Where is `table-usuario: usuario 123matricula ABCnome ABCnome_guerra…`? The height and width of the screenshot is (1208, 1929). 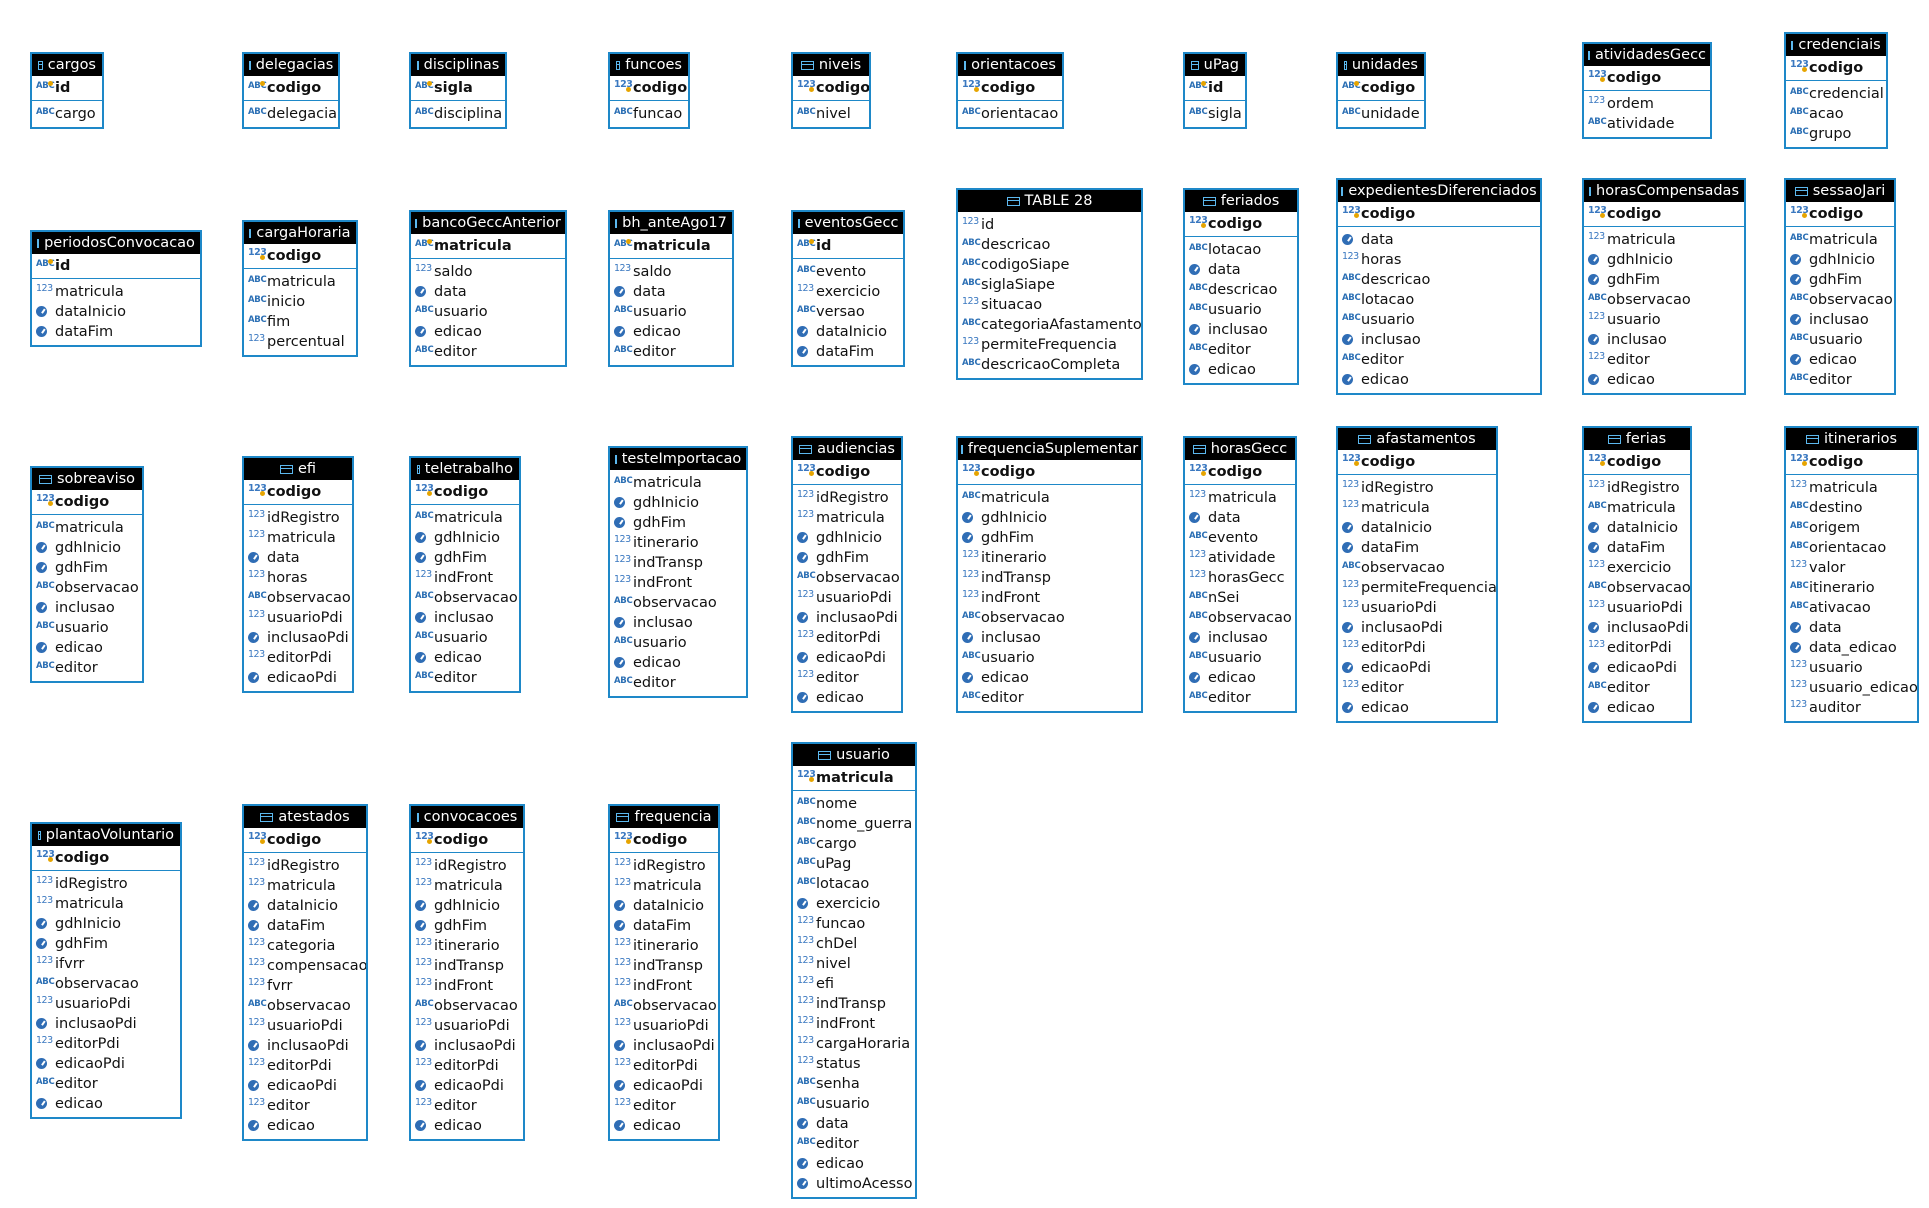 table-usuario: usuario 123matricula ABCnome ABCnome_guerra… is located at coordinates (854, 970).